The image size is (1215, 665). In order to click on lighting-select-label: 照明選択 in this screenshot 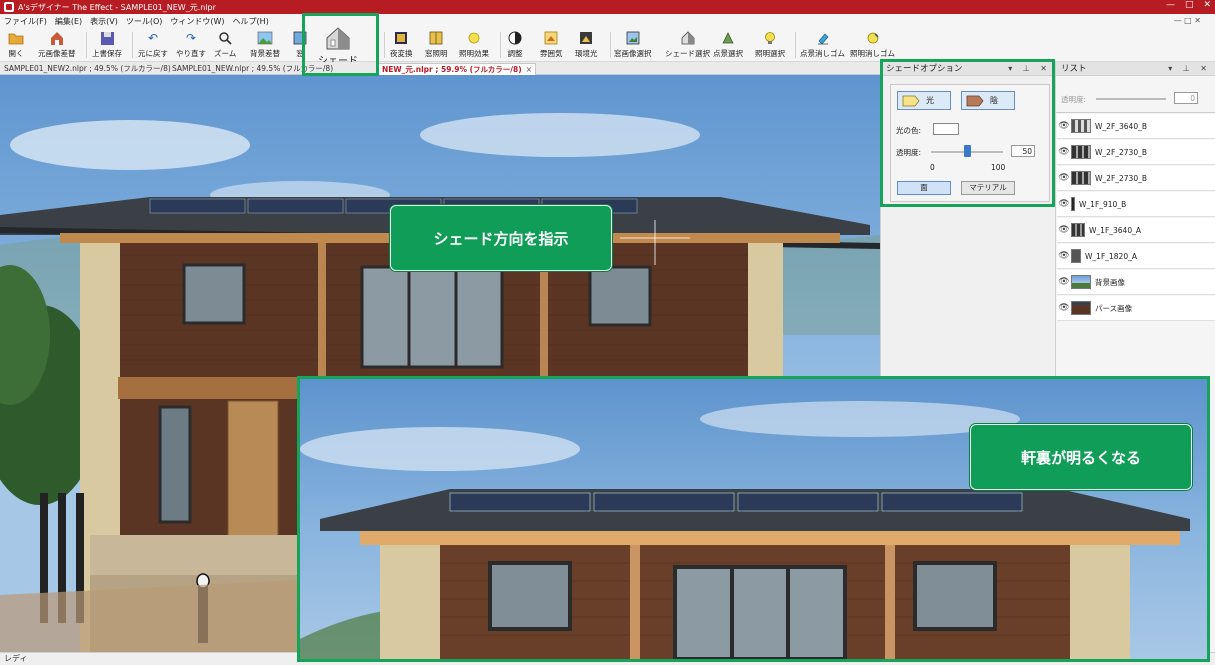, I will do `click(770, 53)`.